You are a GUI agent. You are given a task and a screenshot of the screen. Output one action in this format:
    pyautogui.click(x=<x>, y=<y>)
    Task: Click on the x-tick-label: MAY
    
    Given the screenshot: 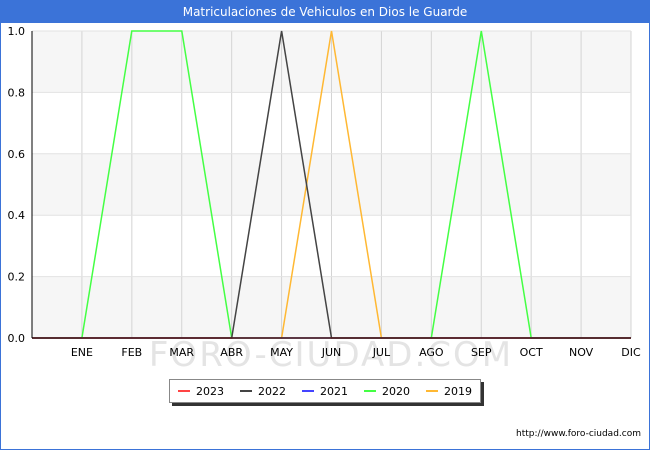 What is the action you would take?
    pyautogui.click(x=281, y=352)
    